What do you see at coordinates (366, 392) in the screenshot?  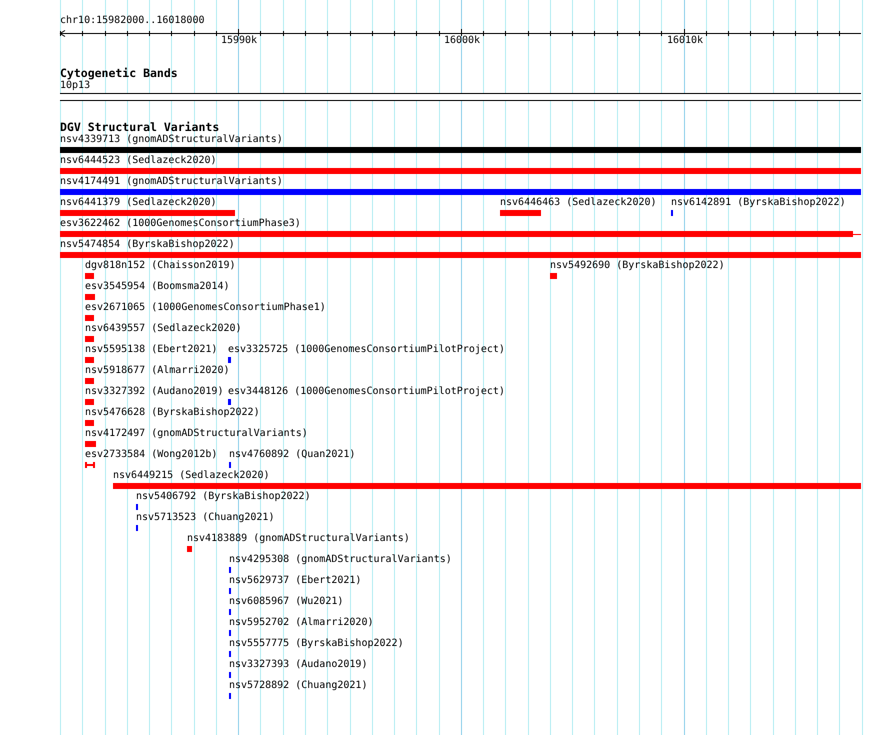 I see `feature-label: esv3448126 (1000GenomesConsortiumPilotProject)` at bounding box center [366, 392].